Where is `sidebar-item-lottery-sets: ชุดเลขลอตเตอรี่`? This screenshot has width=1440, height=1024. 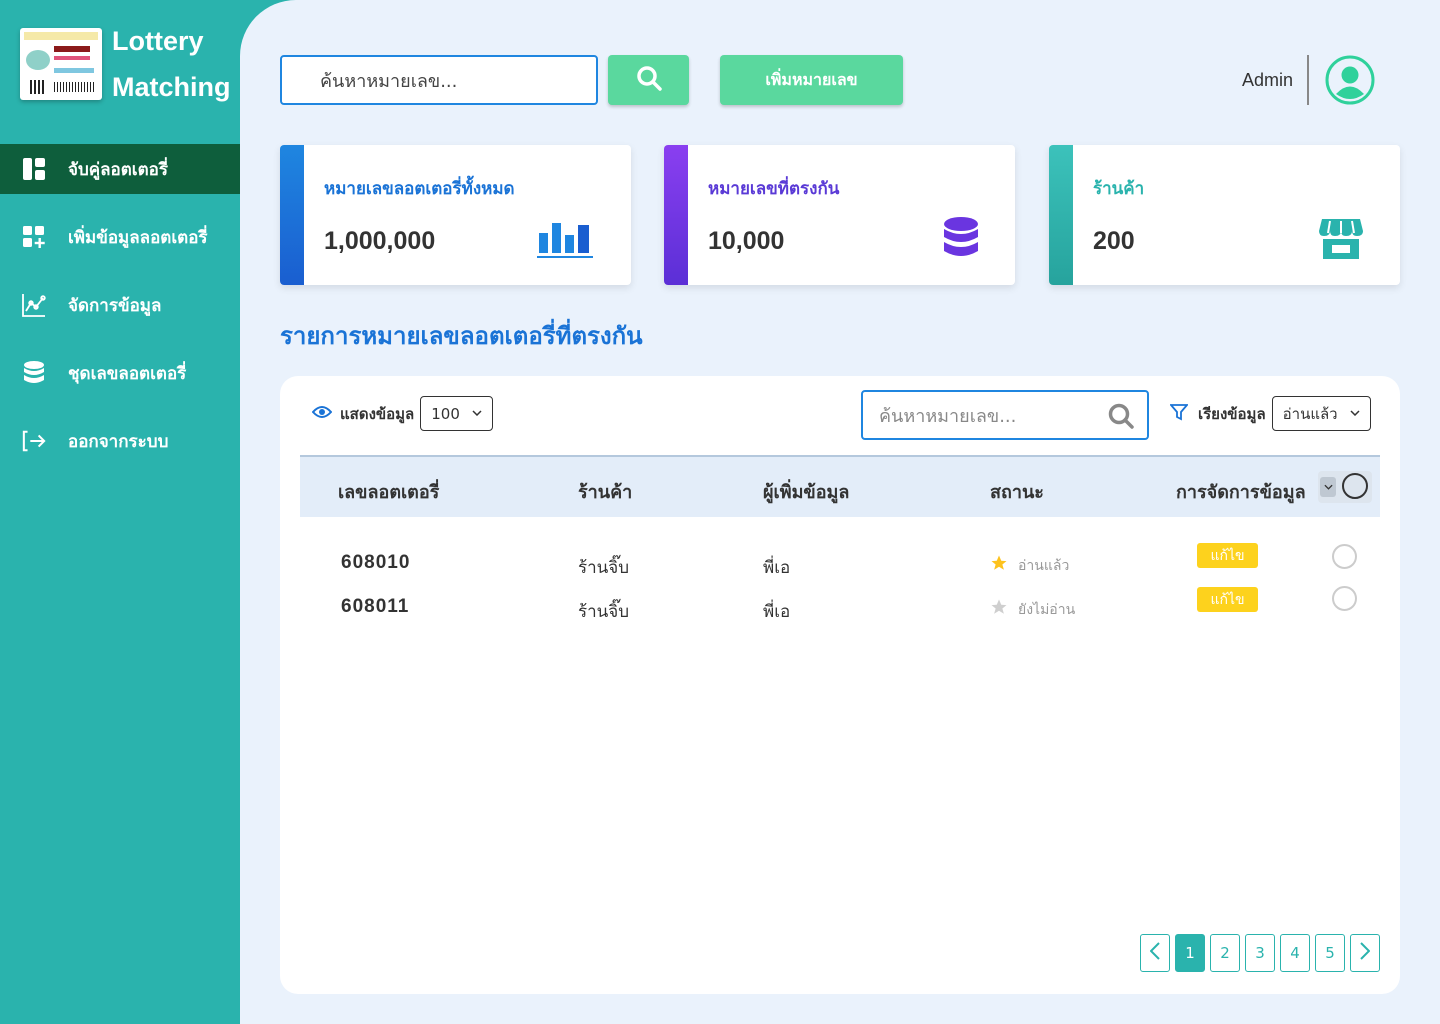 sidebar-item-lottery-sets: ชุดเลขลอตเตอรี่ is located at coordinates (120, 373).